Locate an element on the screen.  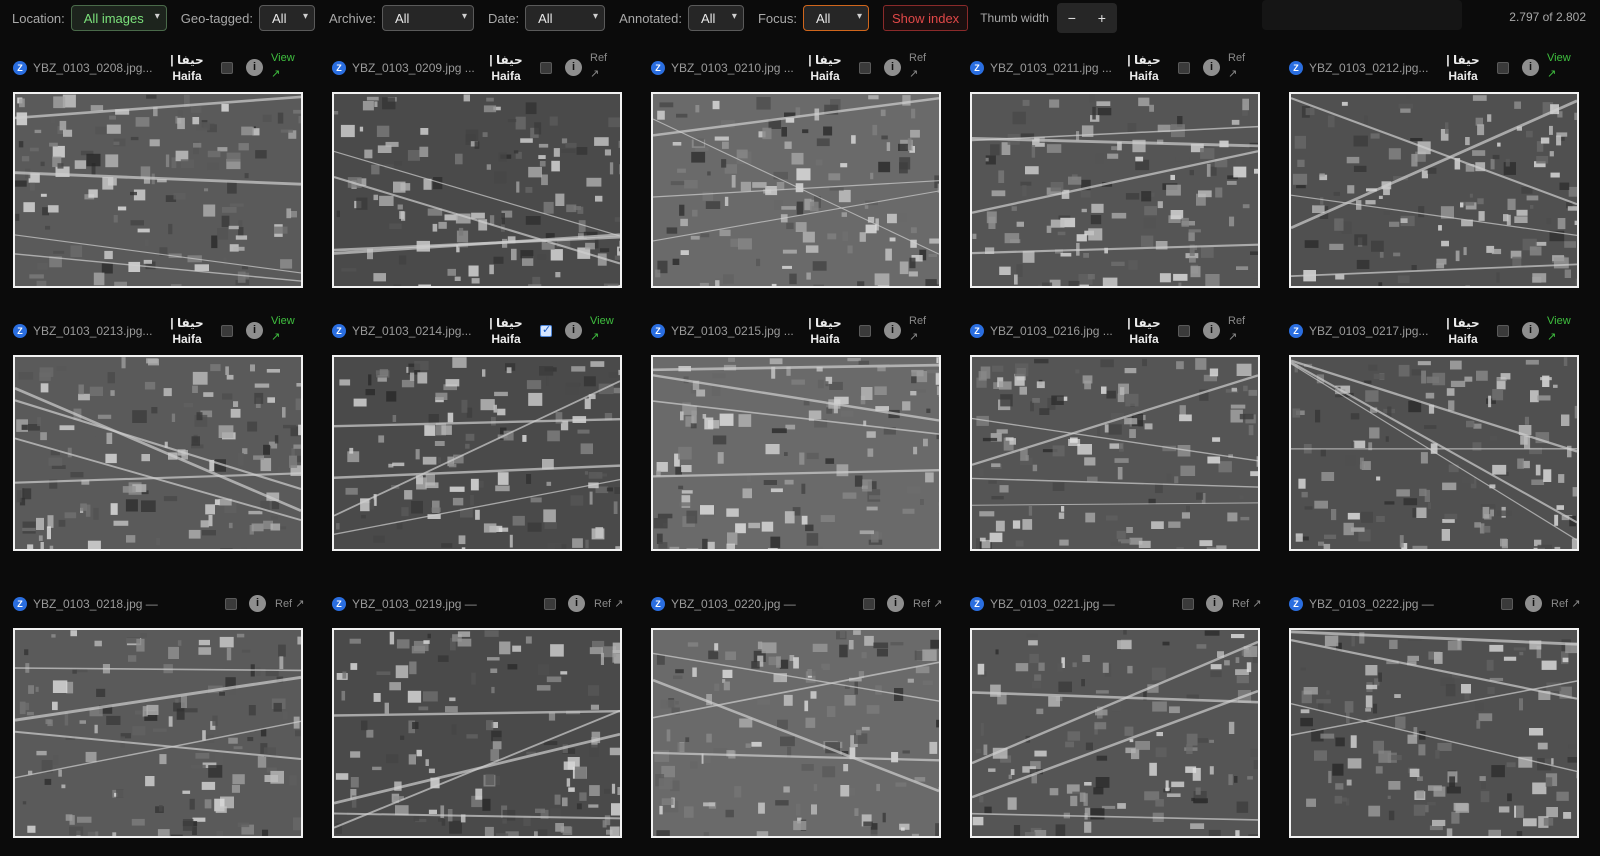
thumb-width-increase-button: + is located at coordinates (1102, 18).